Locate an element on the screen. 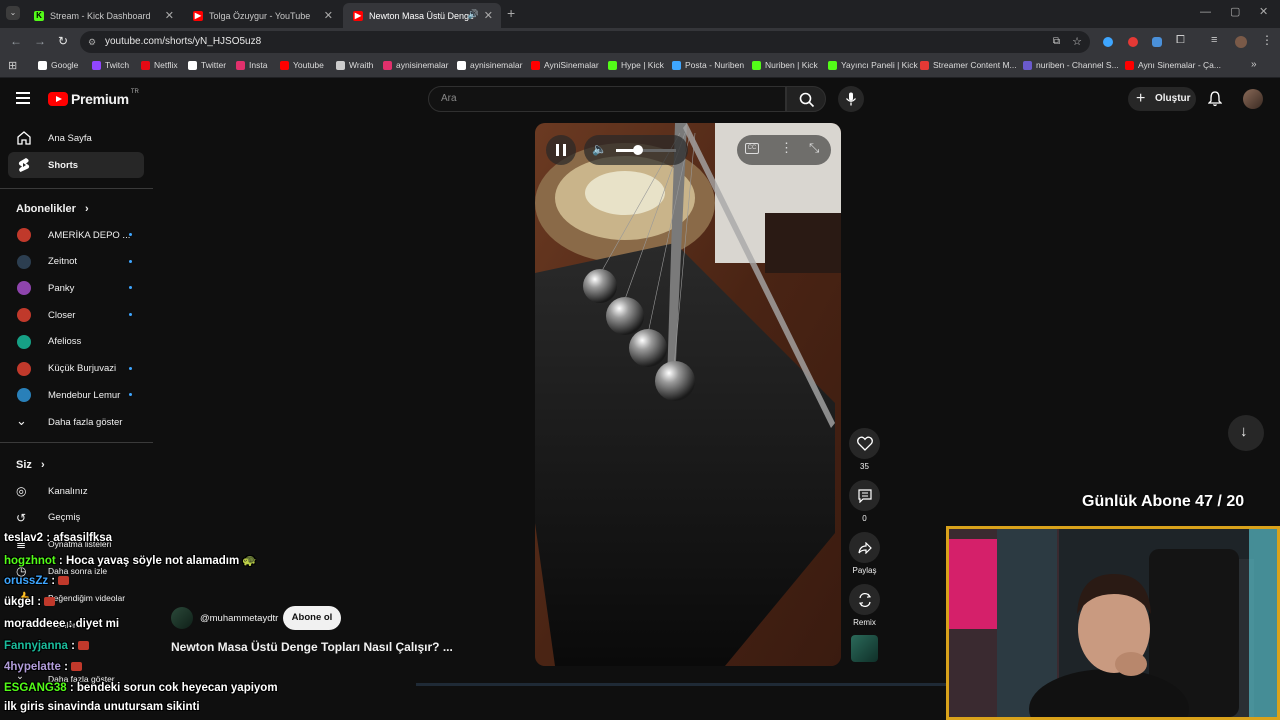 Image resolution: width=1280 pixels, height=720 pixels. bookmark-star-icon: ☆ is located at coordinates (1077, 42).